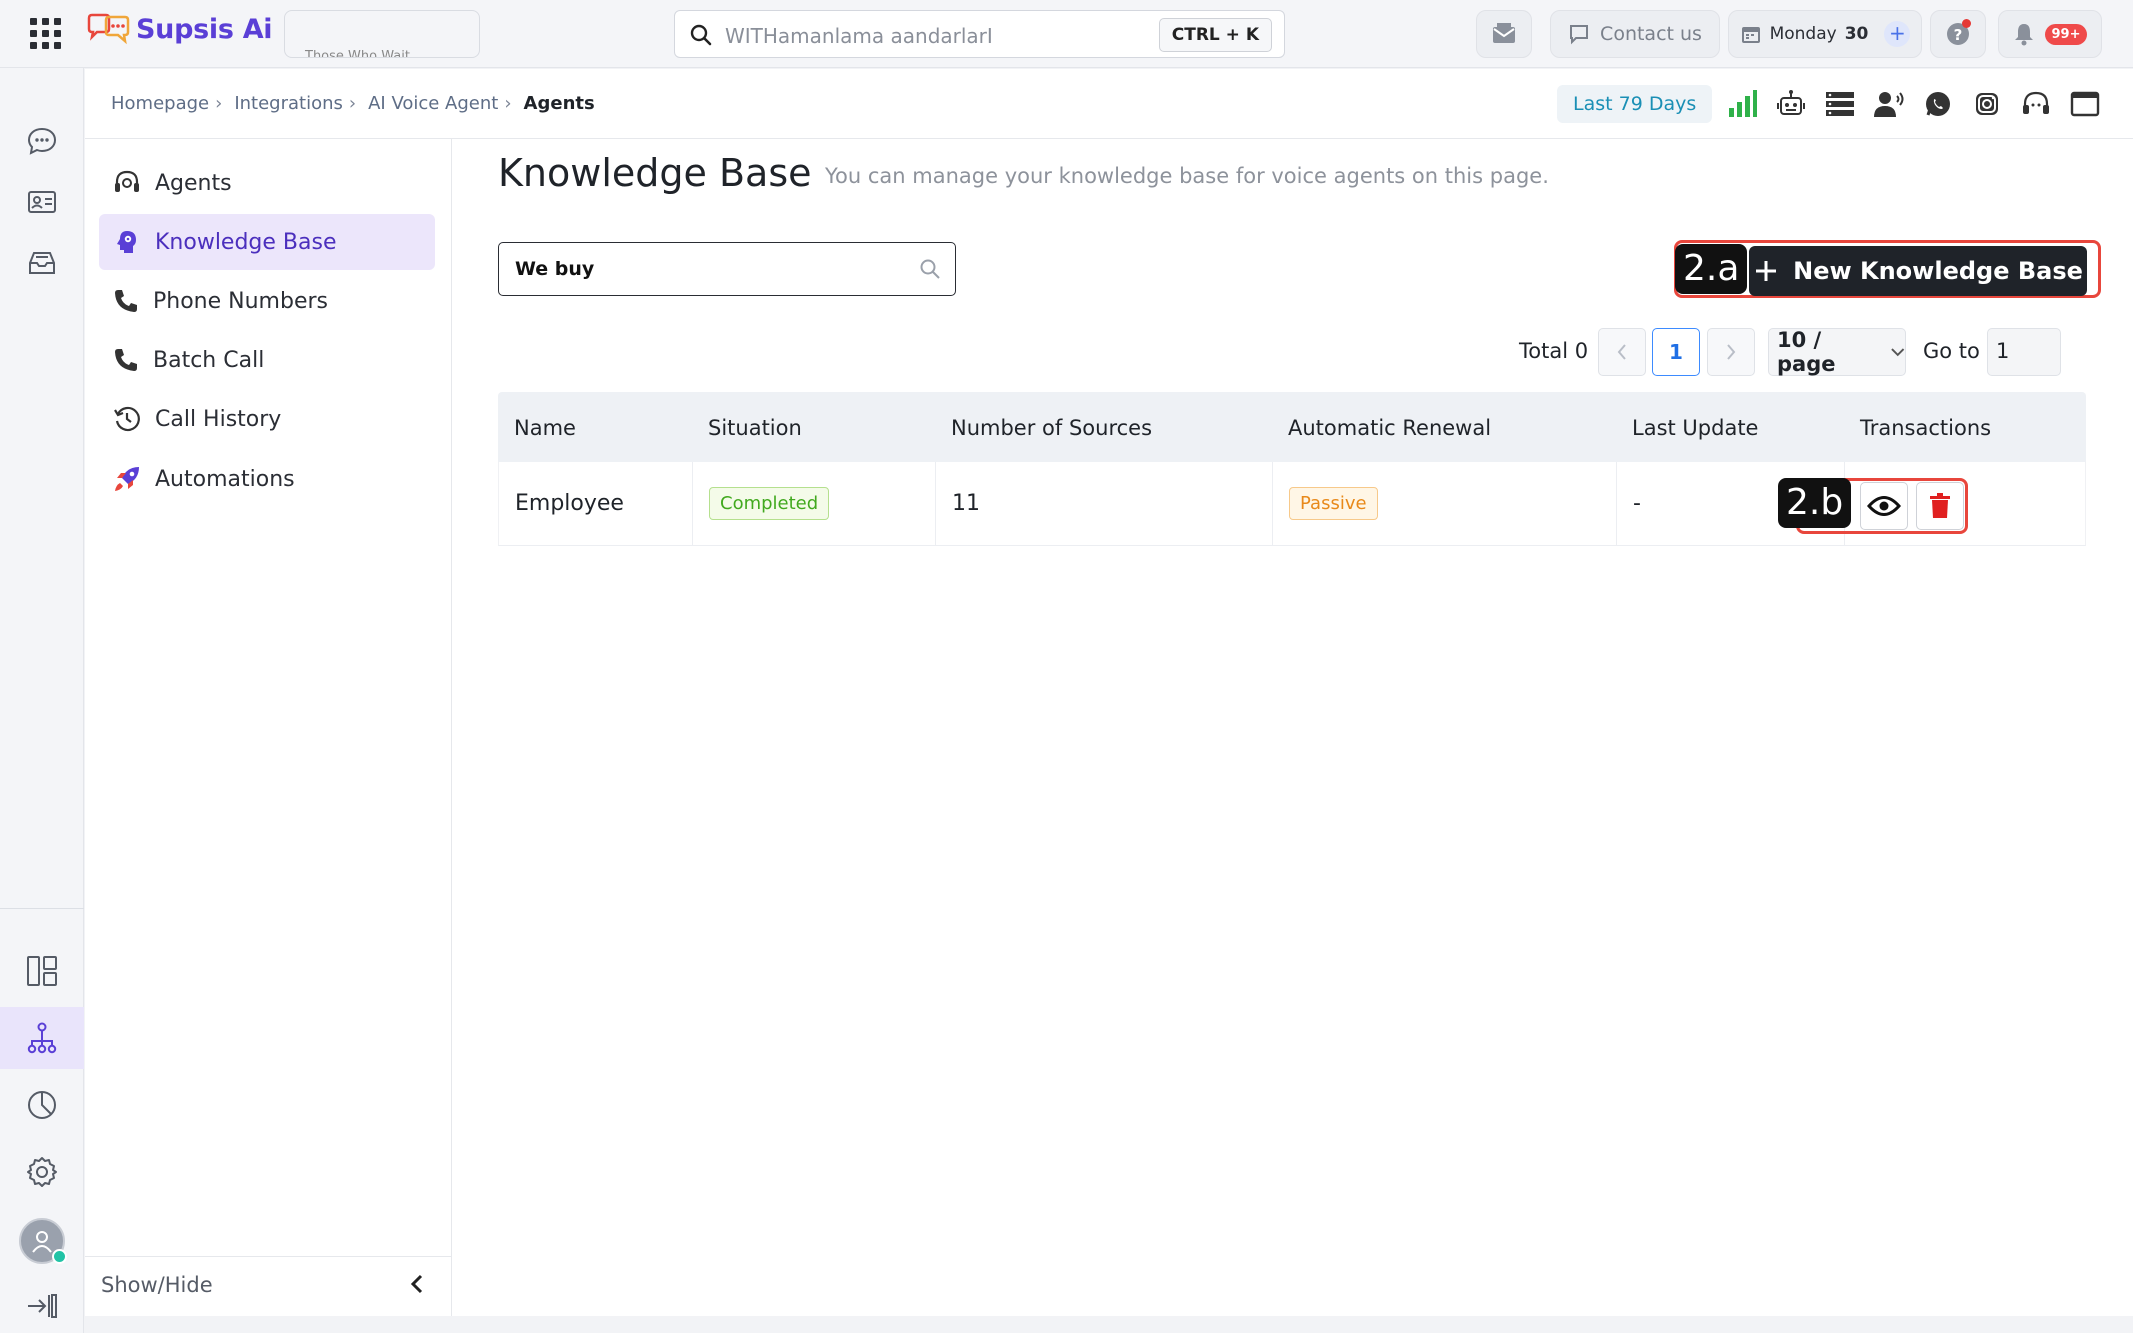 This screenshot has height=1333, width=2133. I want to click on chevron-right-icon, so click(1731, 352).